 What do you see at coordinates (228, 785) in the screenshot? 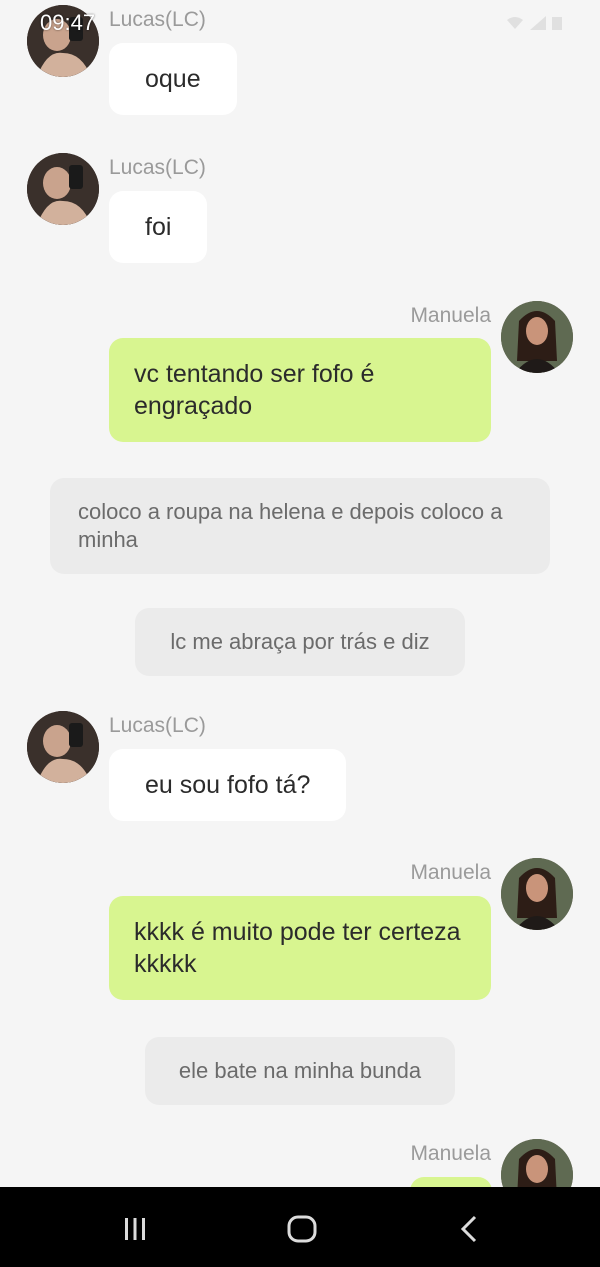
I see `message-bubble-incoming: eu sou fofo tá?` at bounding box center [228, 785].